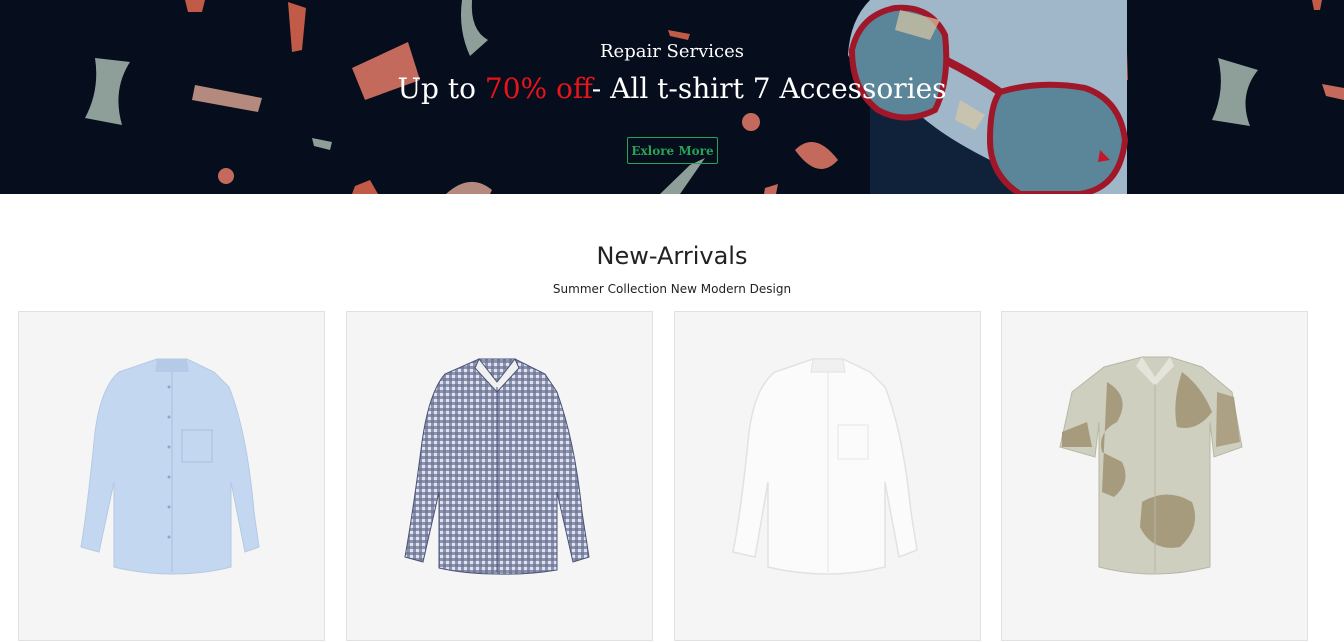 This screenshot has height=642, width=1344. I want to click on banner-subtitle: Repair Services, so click(672, 51).